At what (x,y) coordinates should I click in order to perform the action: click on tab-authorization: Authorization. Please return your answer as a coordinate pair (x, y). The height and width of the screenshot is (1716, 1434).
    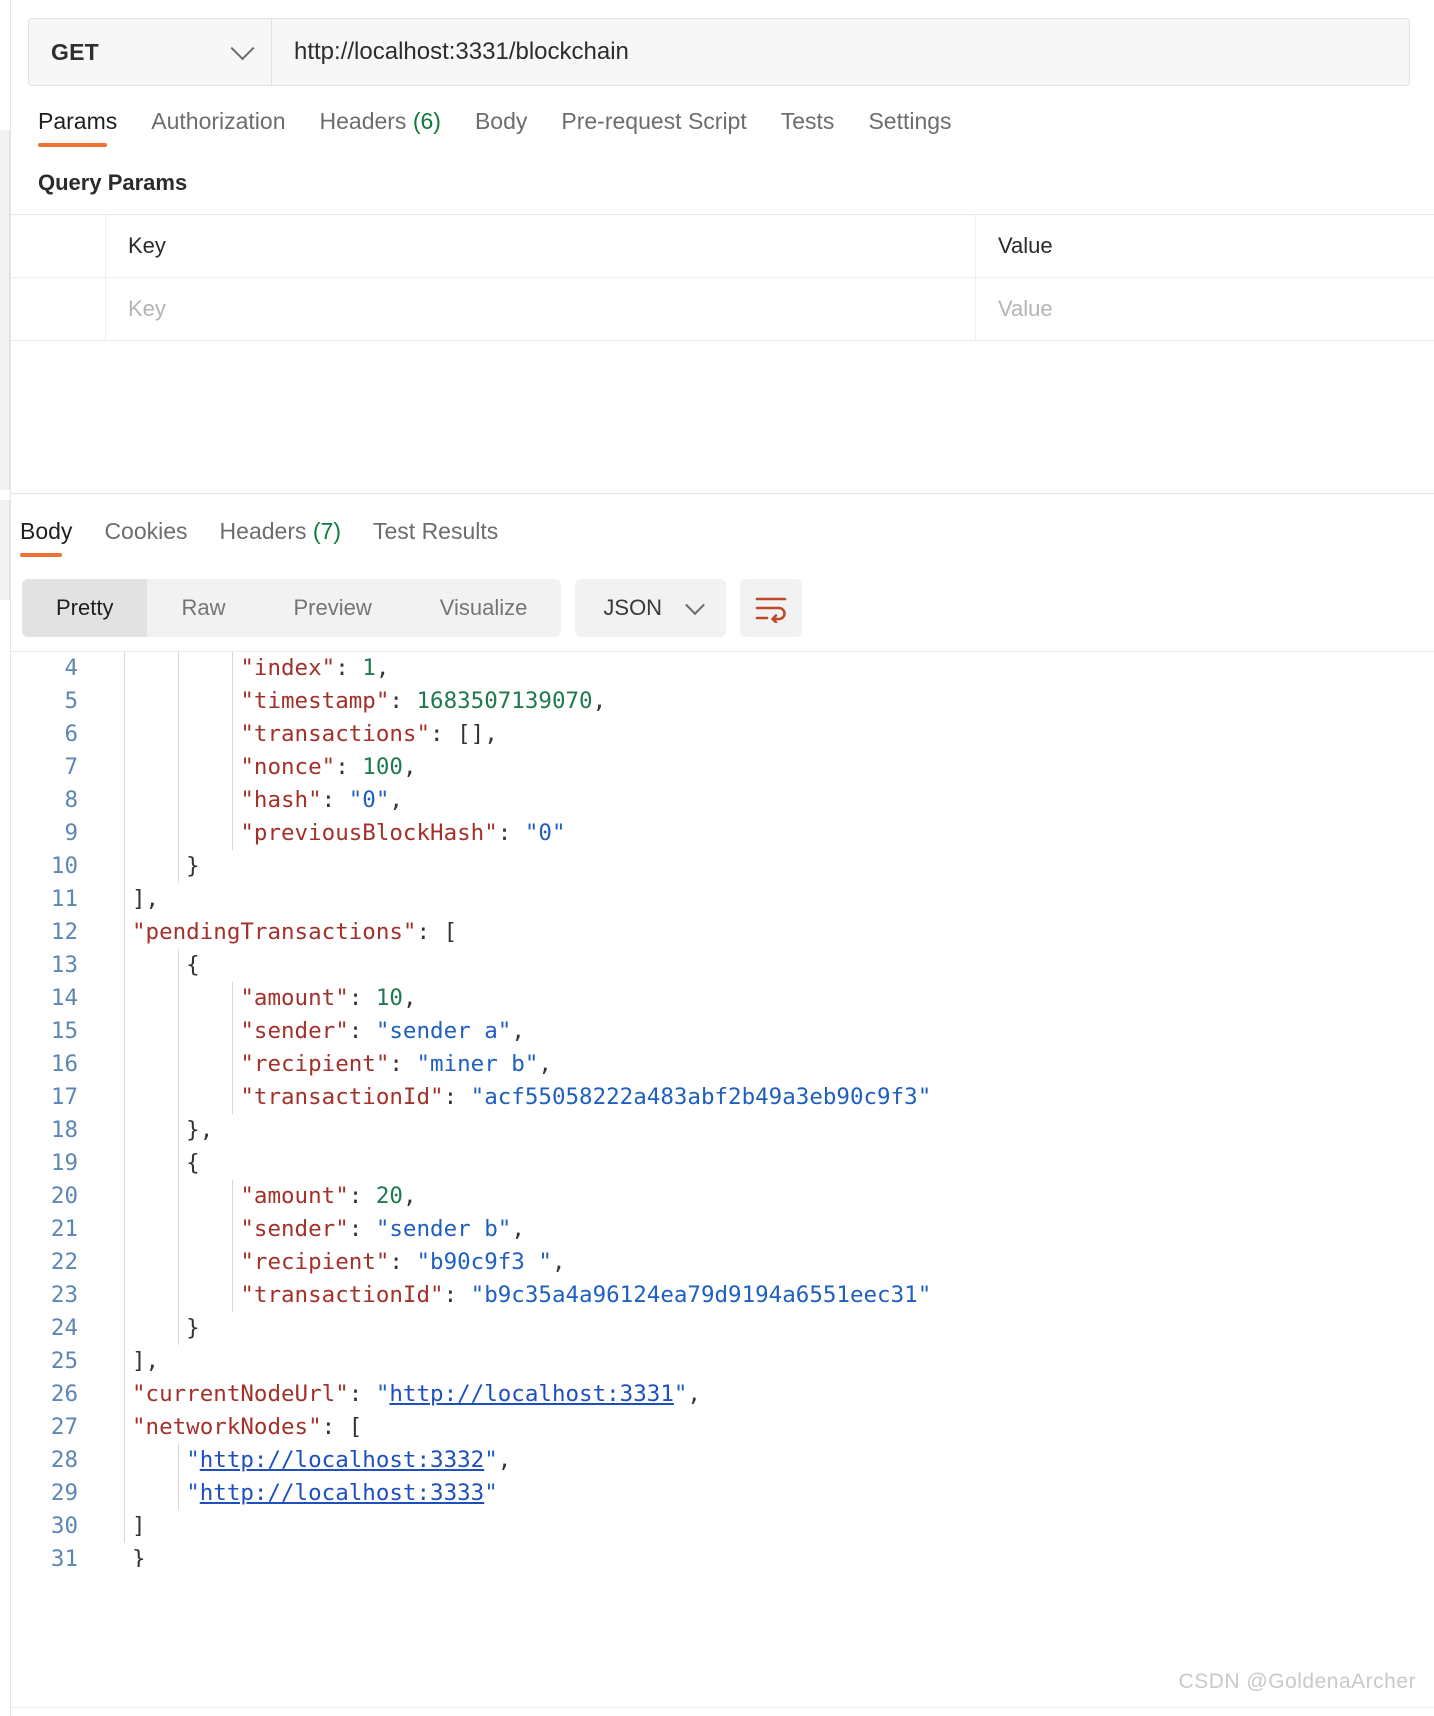
    Looking at the image, I should click on (230, 131).